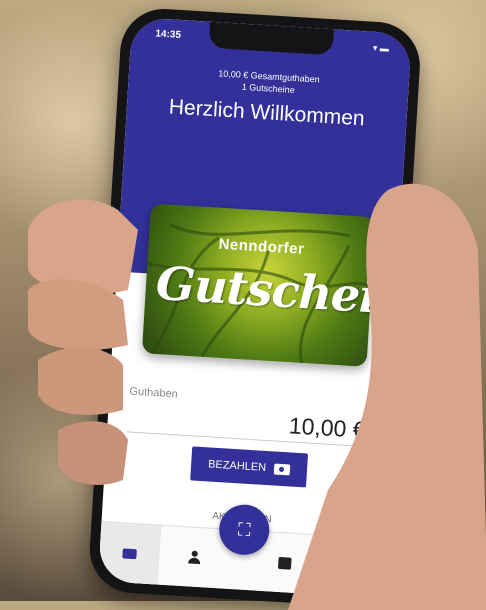 The width and height of the screenshot is (486, 610). I want to click on status-time: 14:35, so click(168, 34).